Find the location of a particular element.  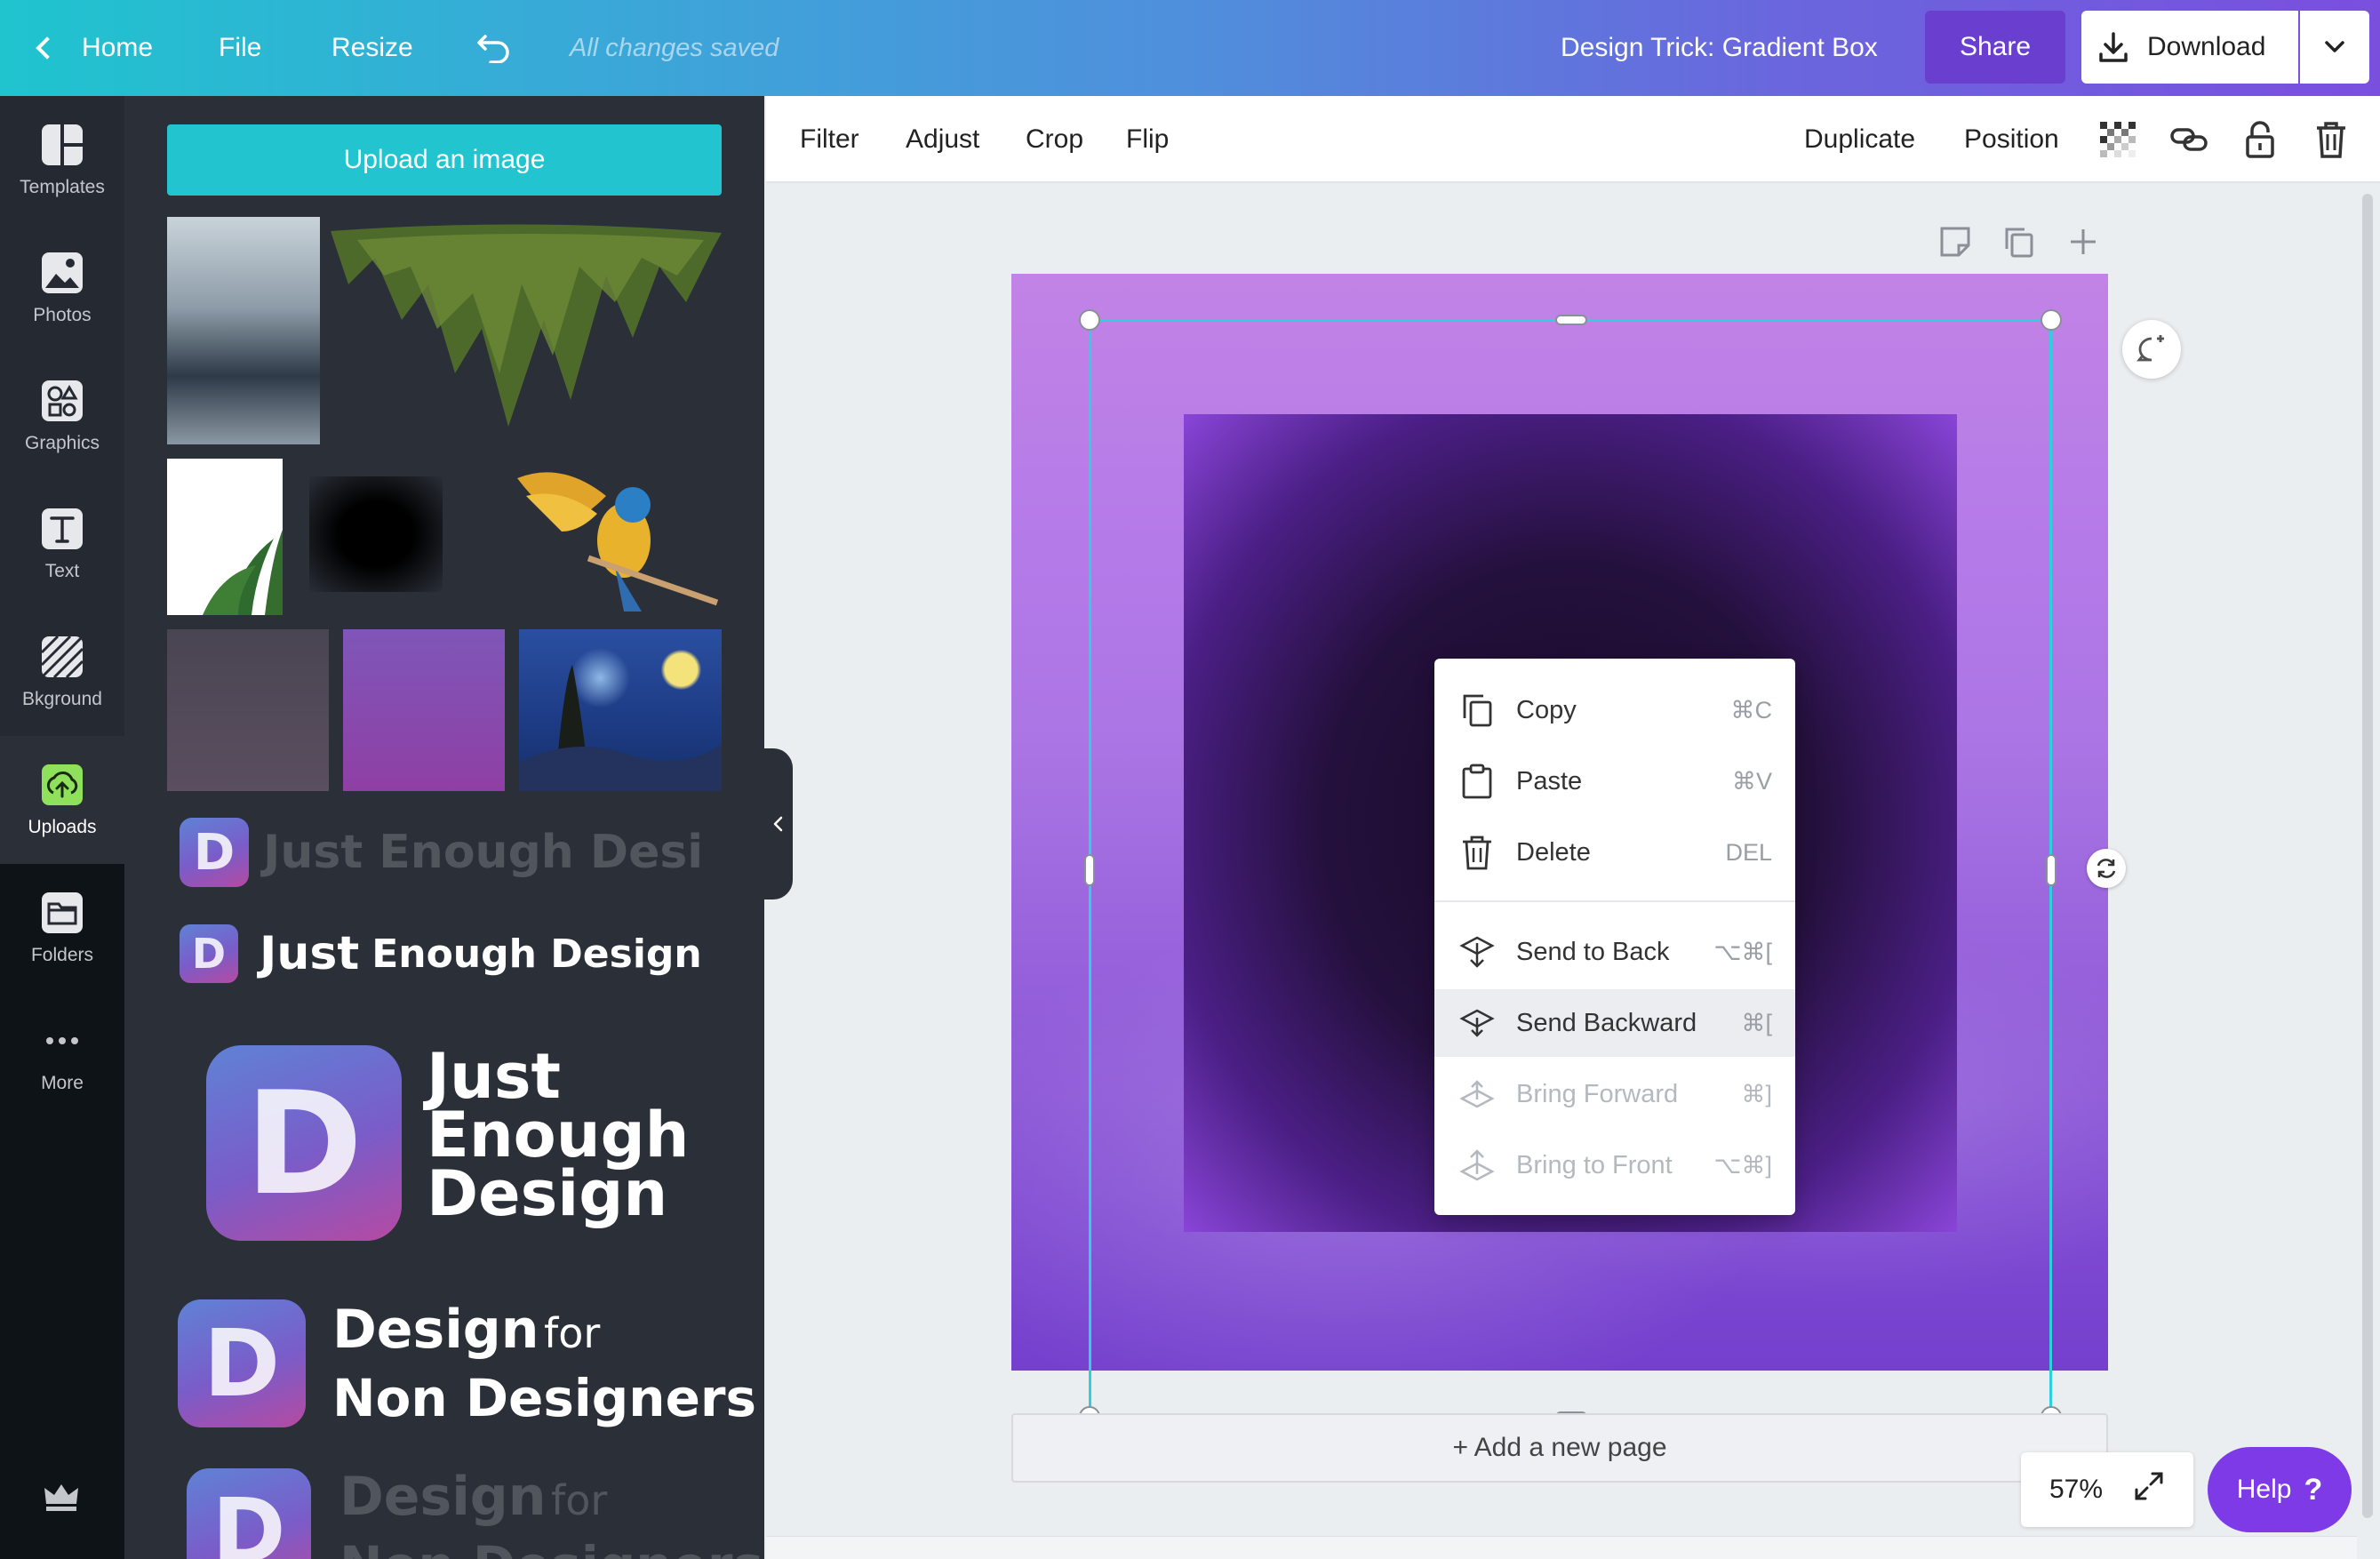

menu-item-label: Copy is located at coordinates (1546, 709).